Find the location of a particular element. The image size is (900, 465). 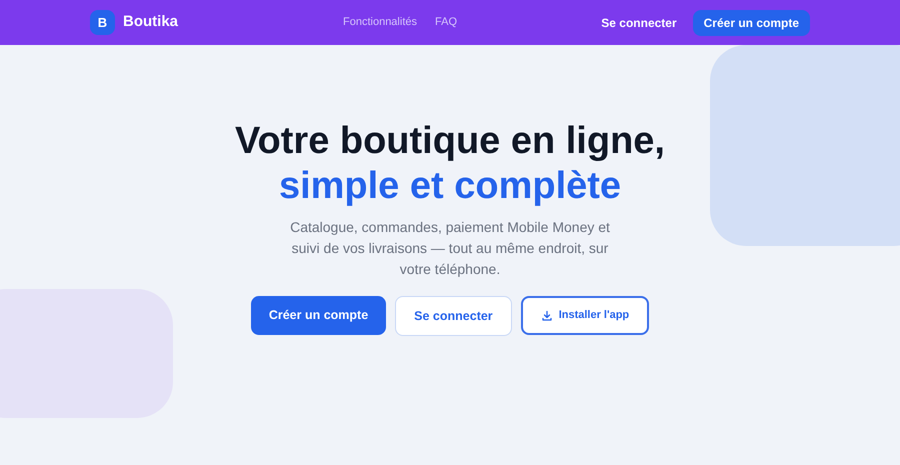

login-button: Se connecter is located at coordinates (453, 316).